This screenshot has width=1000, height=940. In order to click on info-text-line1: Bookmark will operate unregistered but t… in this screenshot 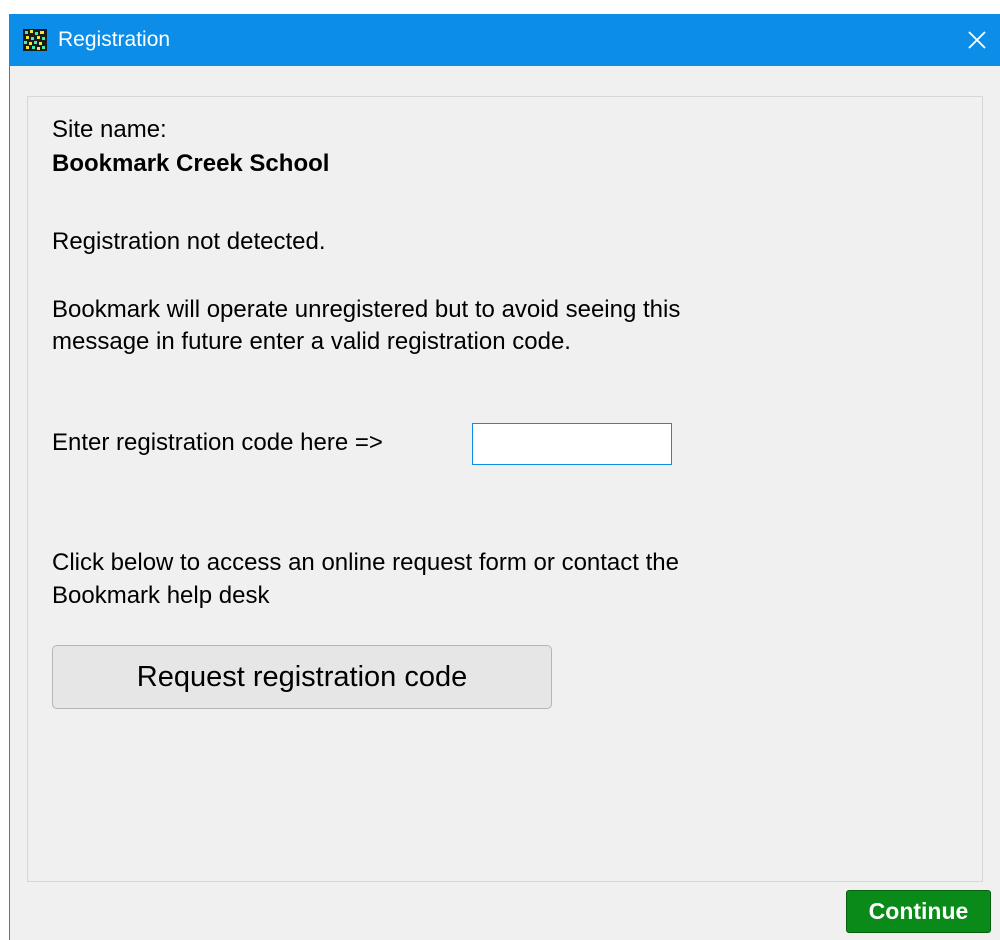, I will do `click(366, 309)`.